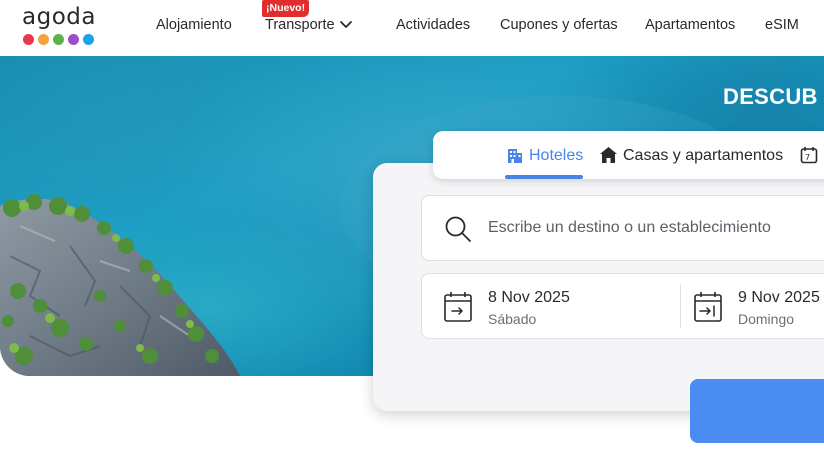  Describe the element at coordinates (512, 319) in the screenshot. I see `check-in-weekday: Sábado` at that location.